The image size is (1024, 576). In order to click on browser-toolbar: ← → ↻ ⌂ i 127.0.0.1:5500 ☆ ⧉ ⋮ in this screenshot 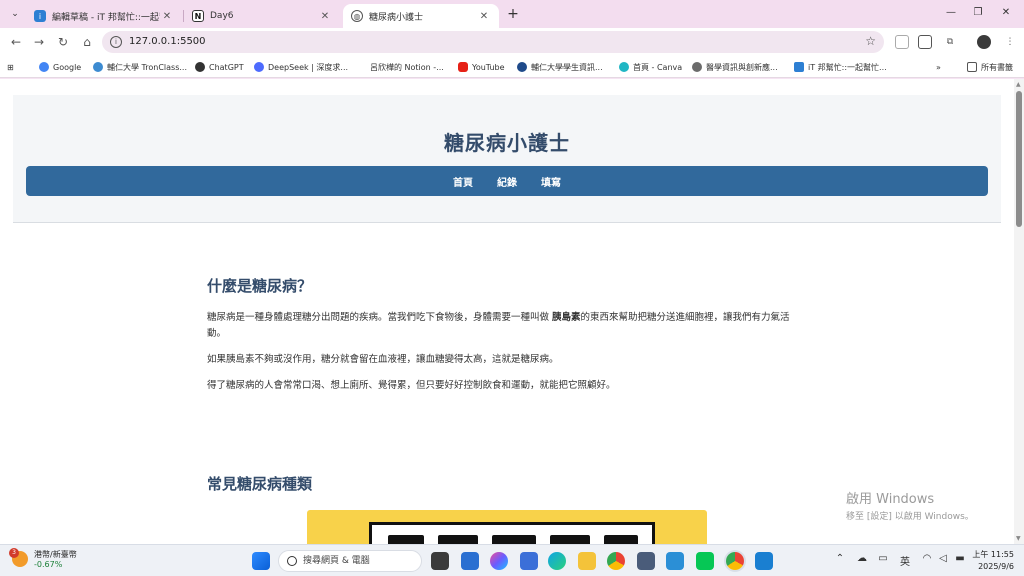, I will do `click(512, 42)`.